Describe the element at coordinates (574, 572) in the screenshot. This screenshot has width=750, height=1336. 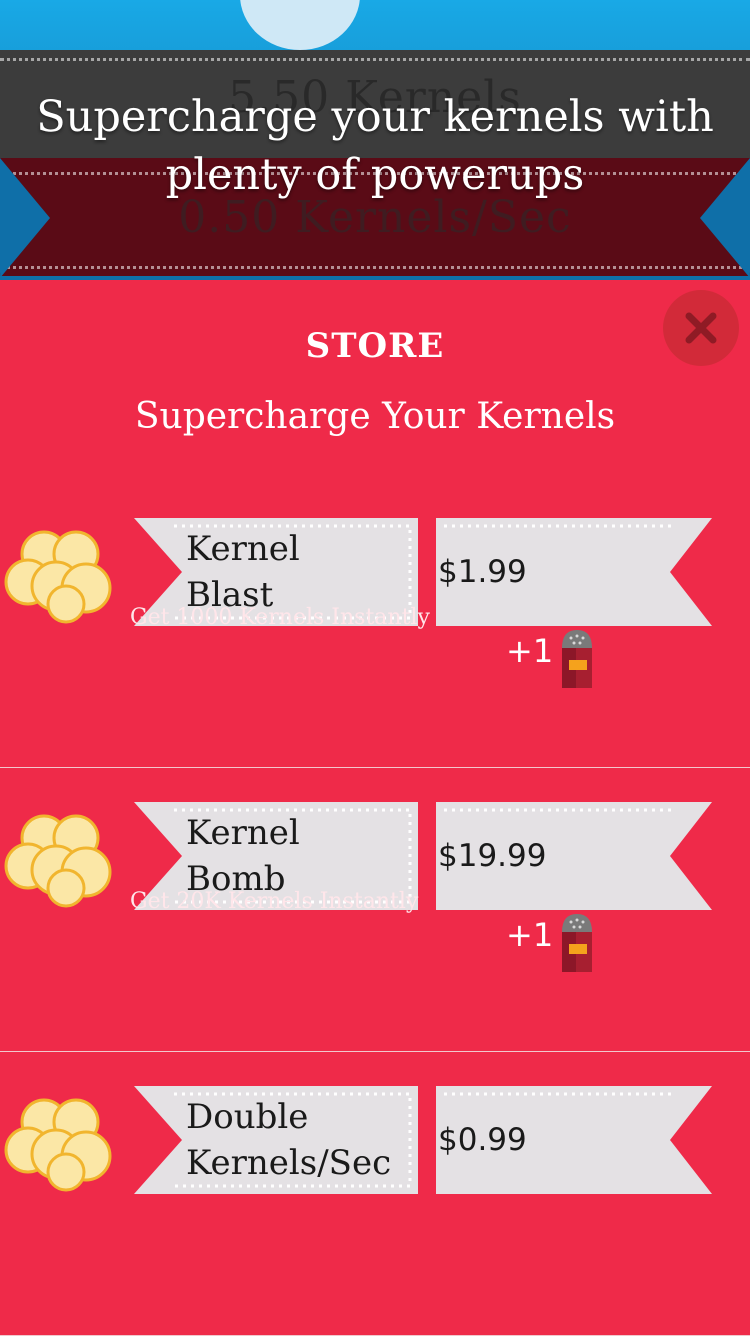
I see `price-button: $1.99` at that location.